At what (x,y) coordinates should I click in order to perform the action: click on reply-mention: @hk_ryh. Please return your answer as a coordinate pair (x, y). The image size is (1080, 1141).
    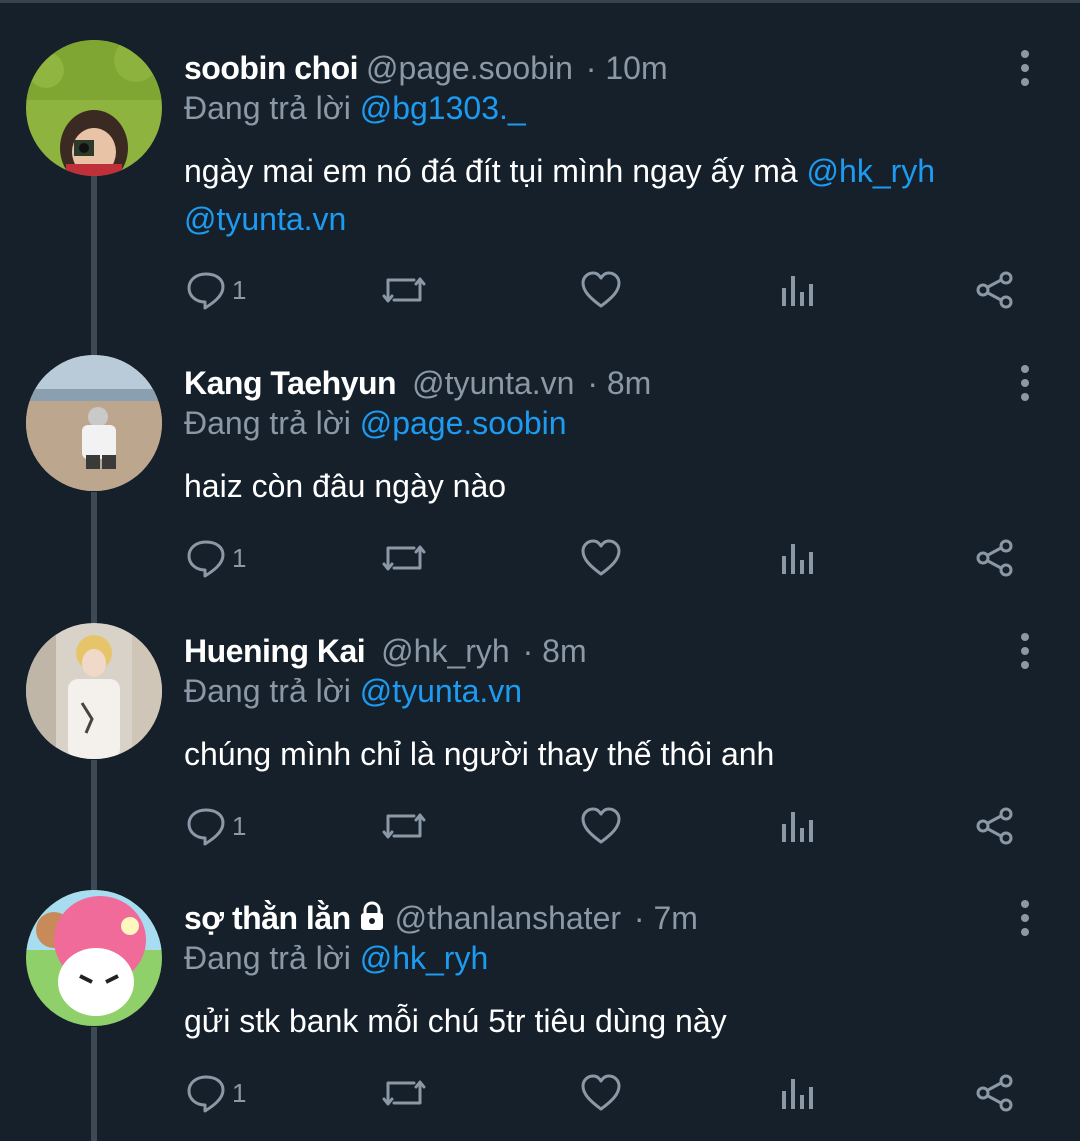
    Looking at the image, I should click on (424, 958).